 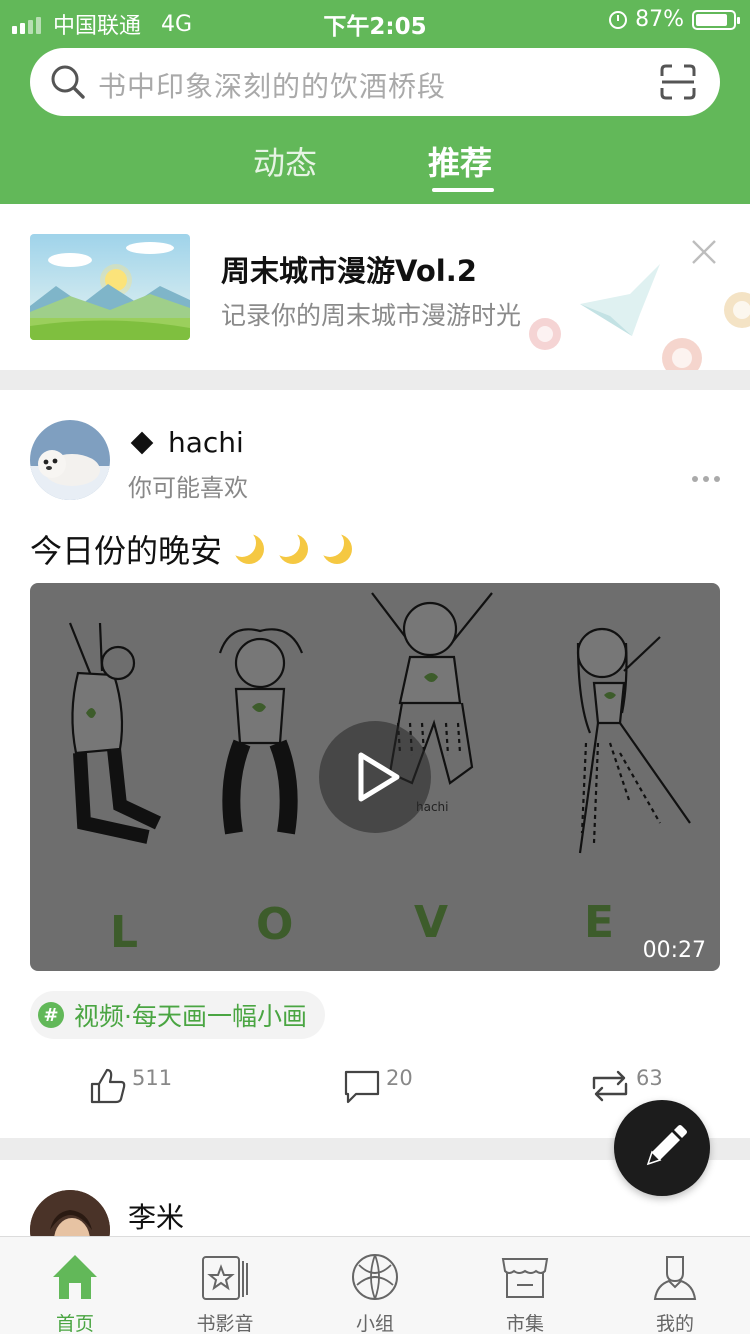 I want to click on compose-button, so click(x=662, y=1148).